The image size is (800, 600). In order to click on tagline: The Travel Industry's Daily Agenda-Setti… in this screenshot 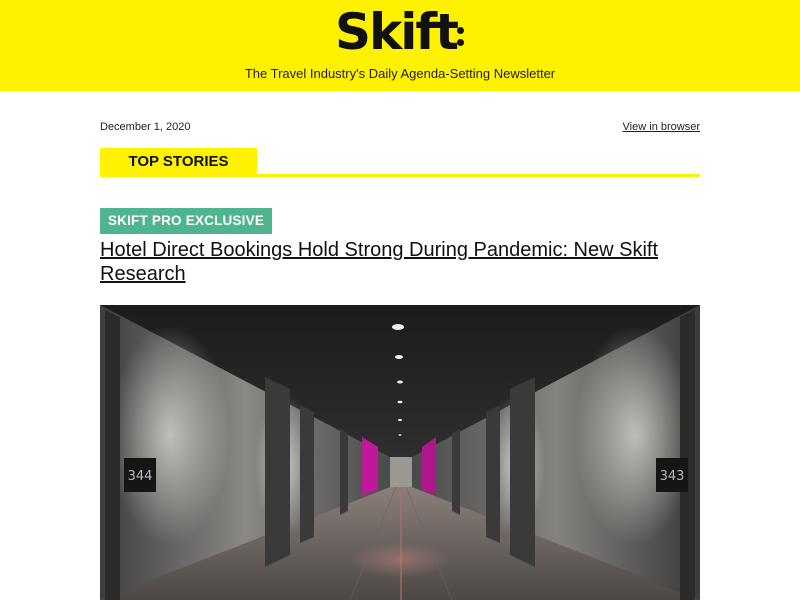, I will do `click(400, 73)`.